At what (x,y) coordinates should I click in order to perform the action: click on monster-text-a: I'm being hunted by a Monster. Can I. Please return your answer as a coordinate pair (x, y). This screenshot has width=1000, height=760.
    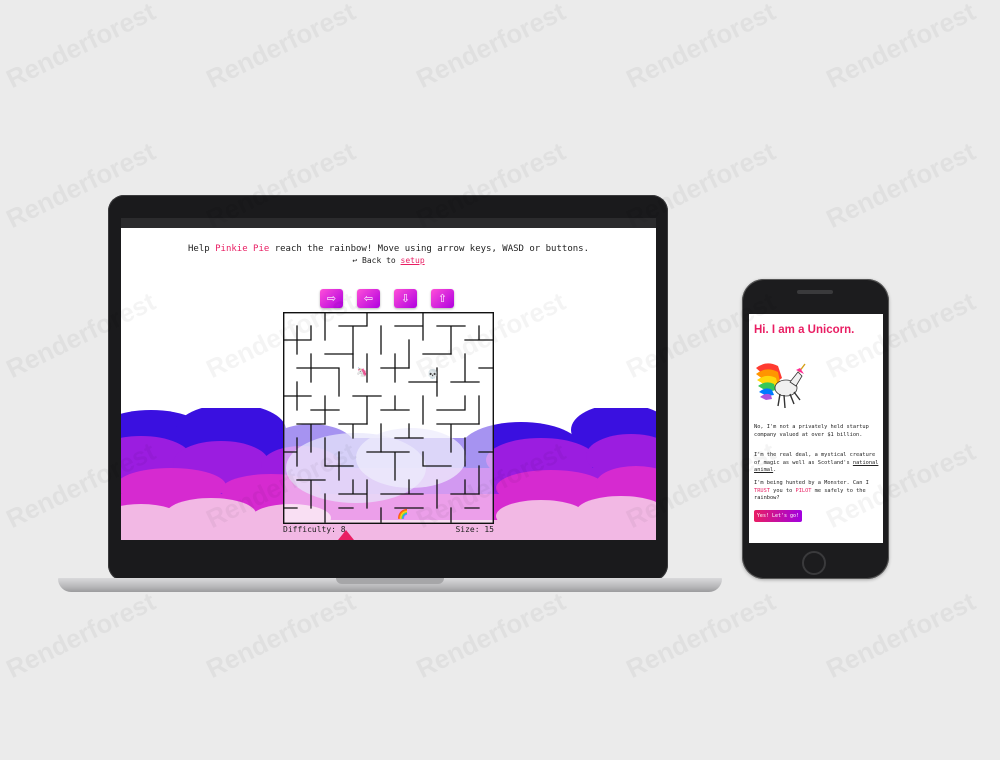
    Looking at the image, I should click on (811, 483).